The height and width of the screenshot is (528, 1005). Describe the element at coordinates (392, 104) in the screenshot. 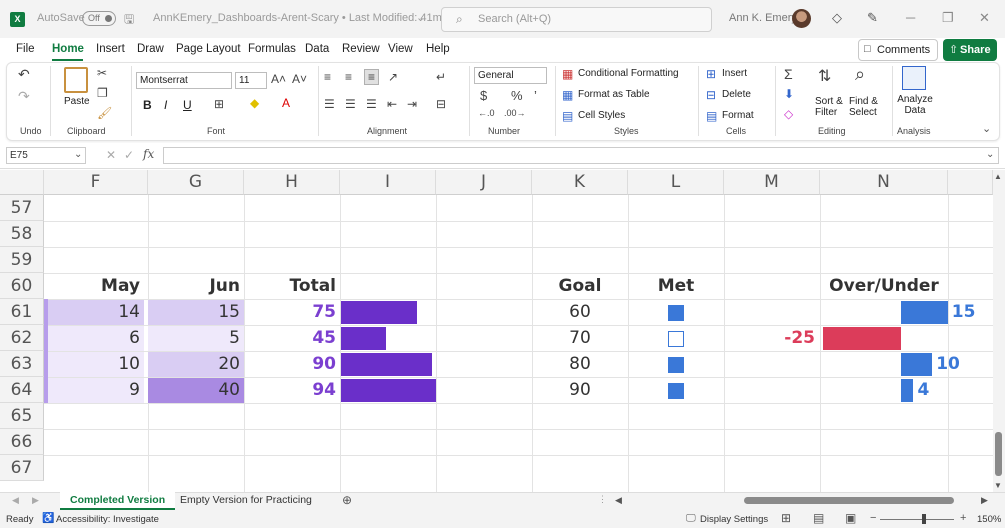

I see `decrease-indent-icon: ⇤` at that location.